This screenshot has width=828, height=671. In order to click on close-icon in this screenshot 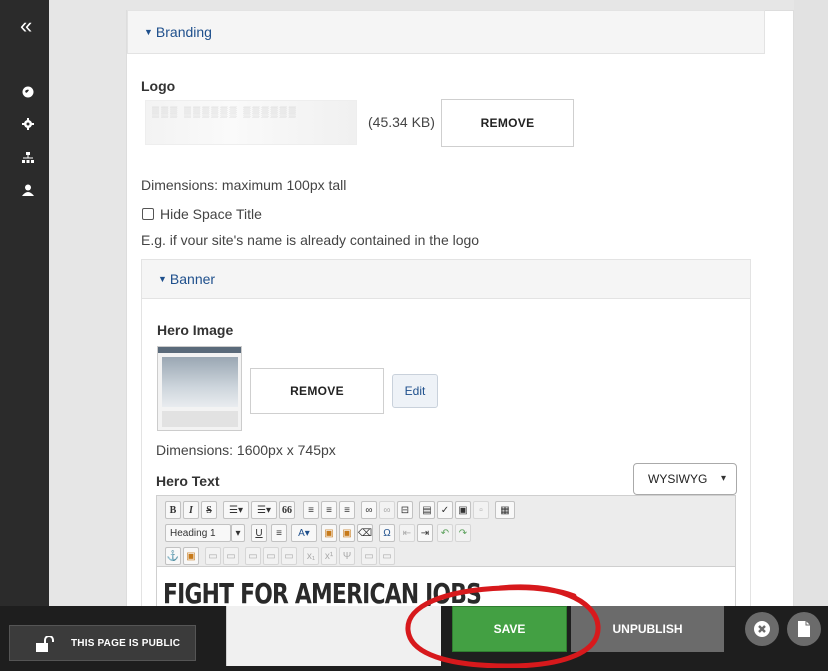, I will do `click(762, 629)`.